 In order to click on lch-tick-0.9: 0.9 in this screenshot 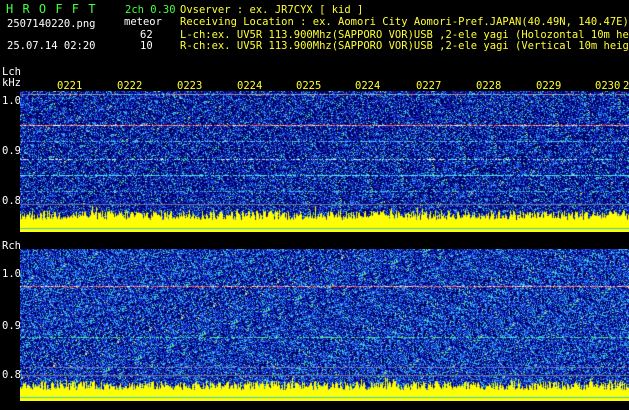, I will do `click(11, 151)`.